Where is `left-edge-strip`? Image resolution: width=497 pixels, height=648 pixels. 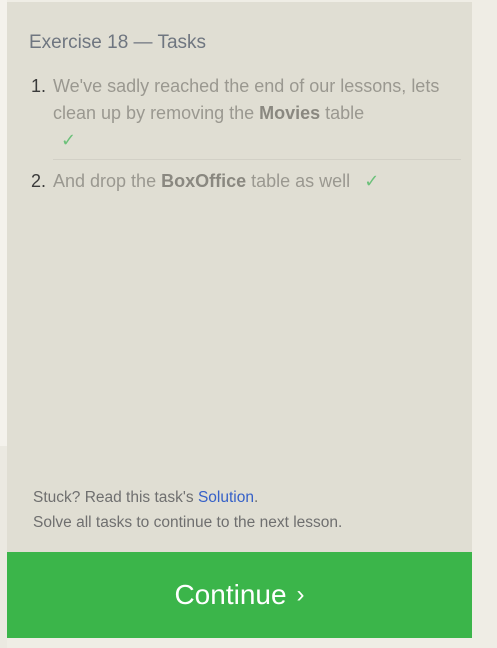 left-edge-strip is located at coordinates (3, 324).